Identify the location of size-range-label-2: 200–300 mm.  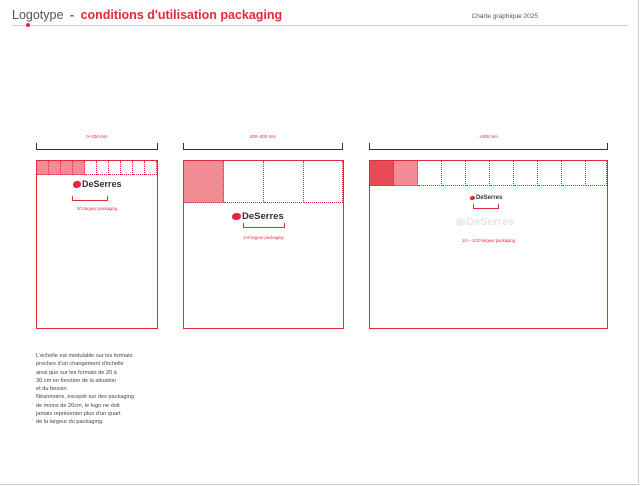
(263, 136).